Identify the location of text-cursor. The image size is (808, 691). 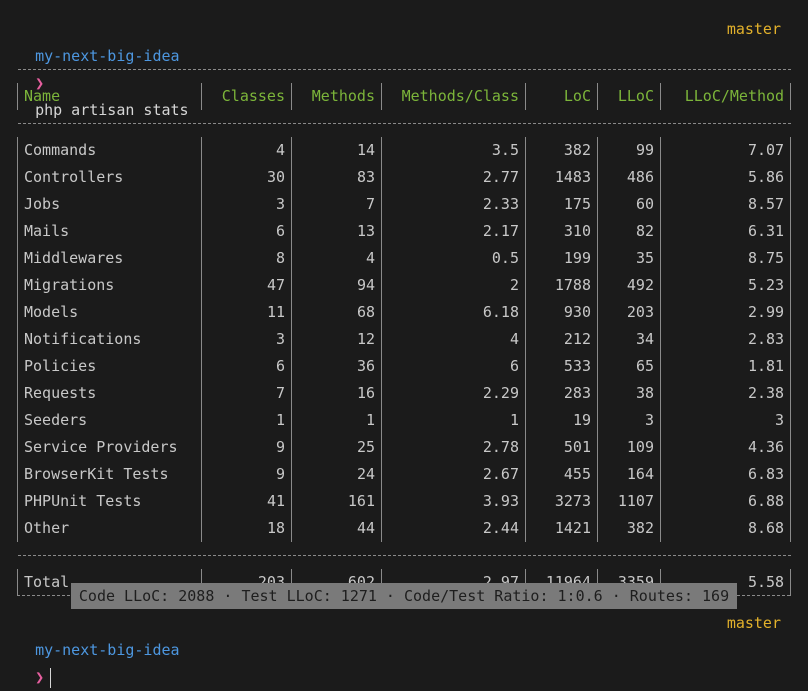
(51, 677).